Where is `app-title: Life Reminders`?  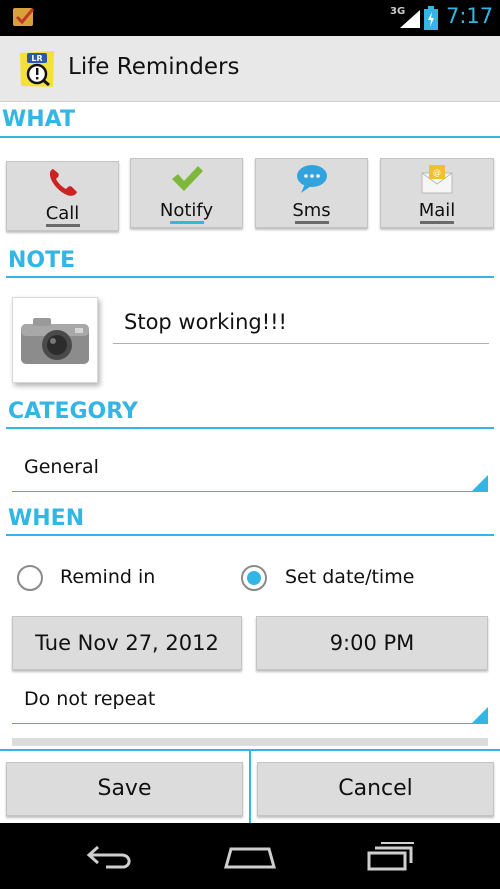 app-title: Life Reminders is located at coordinates (154, 67).